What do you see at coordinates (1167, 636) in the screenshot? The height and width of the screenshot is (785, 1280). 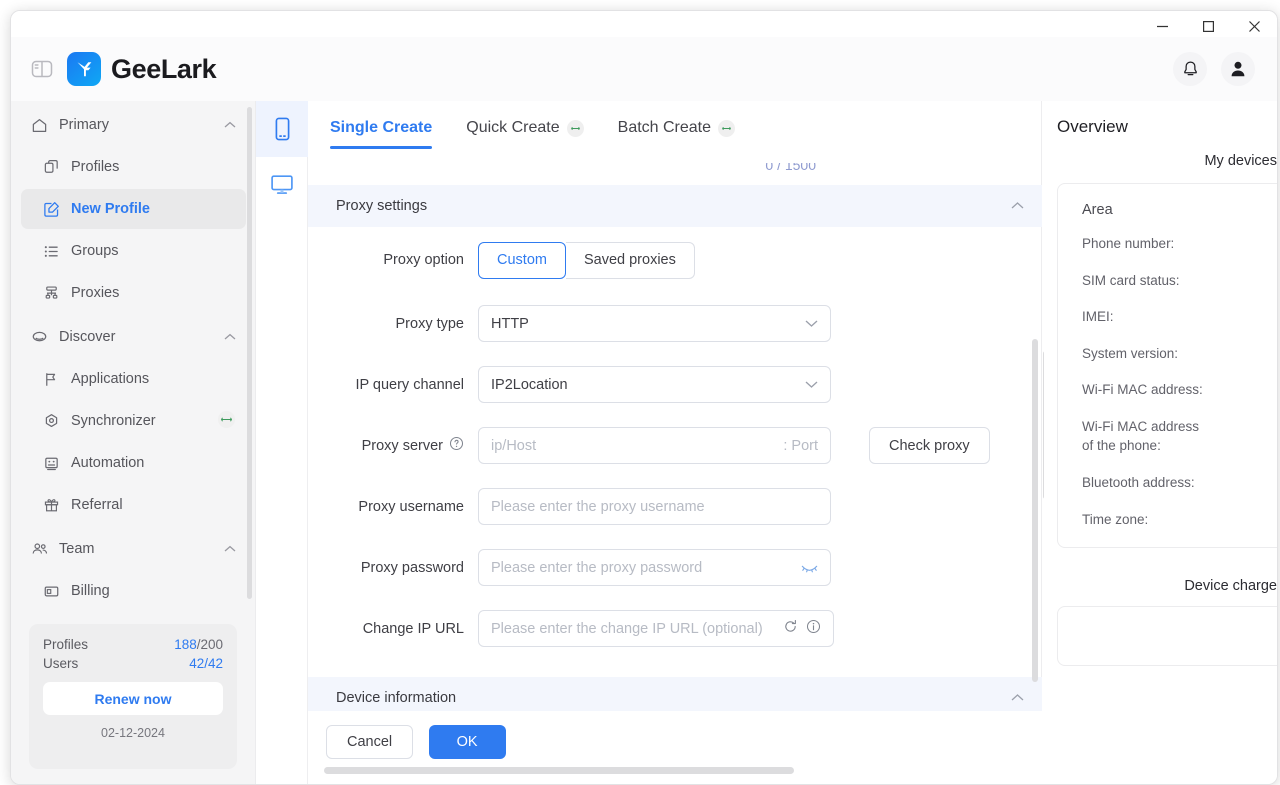 I see `device-charge-card` at bounding box center [1167, 636].